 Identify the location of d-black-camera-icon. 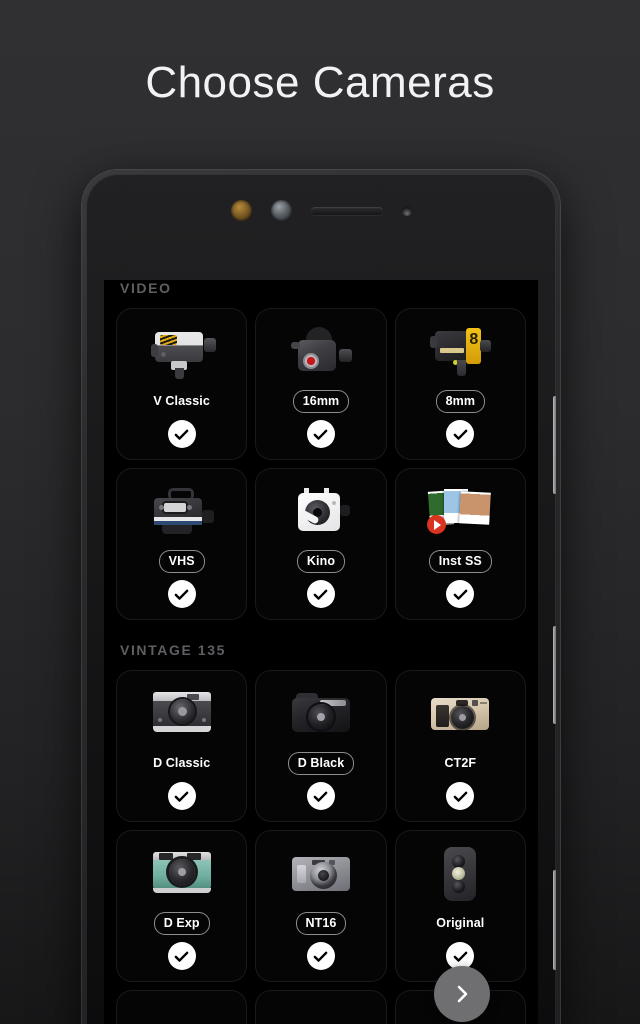
(321, 714).